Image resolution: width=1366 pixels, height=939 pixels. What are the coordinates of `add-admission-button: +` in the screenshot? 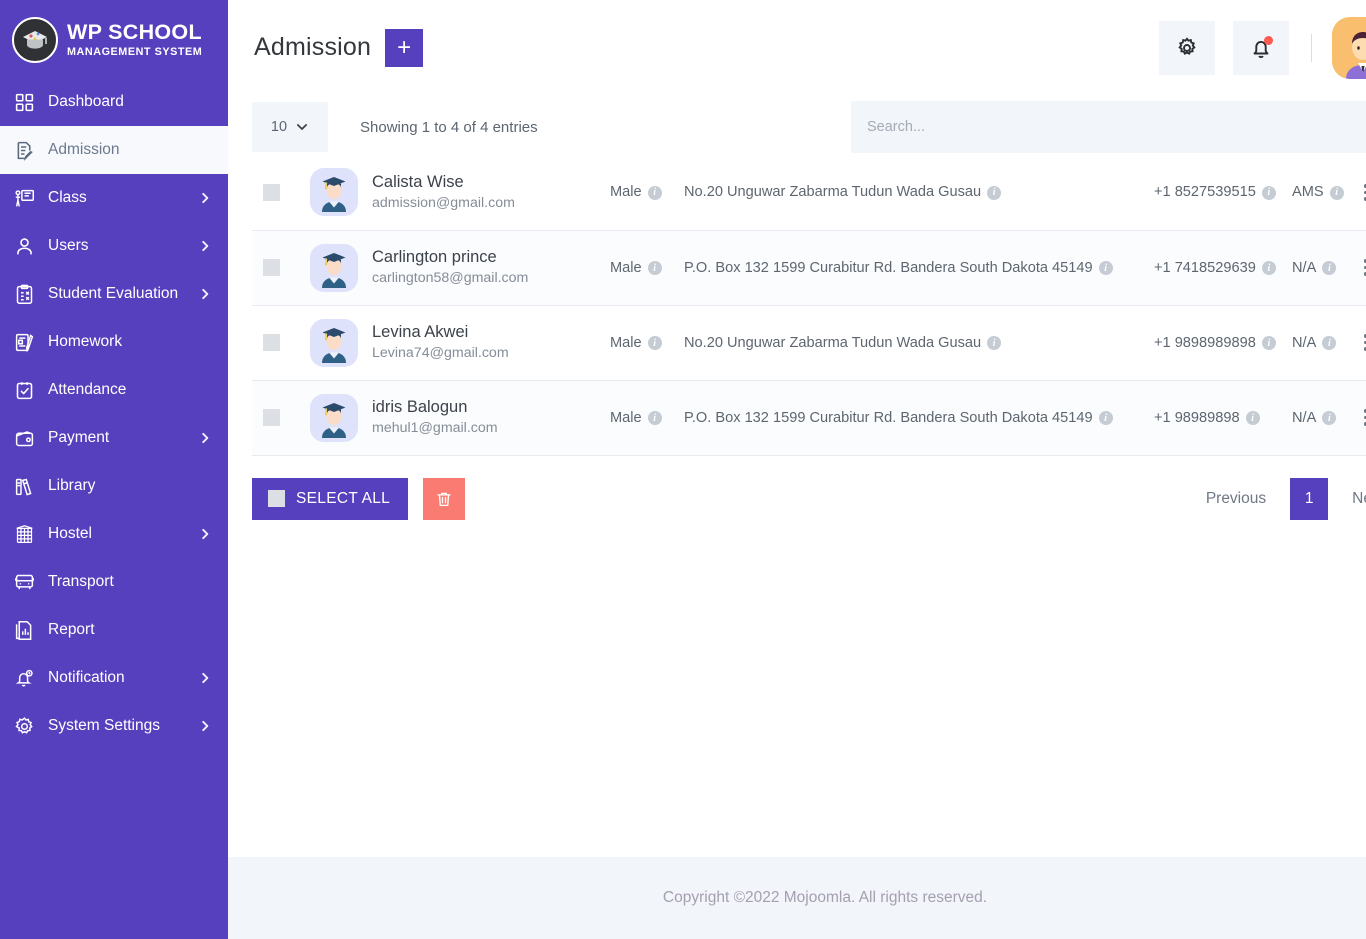 It's located at (404, 47).